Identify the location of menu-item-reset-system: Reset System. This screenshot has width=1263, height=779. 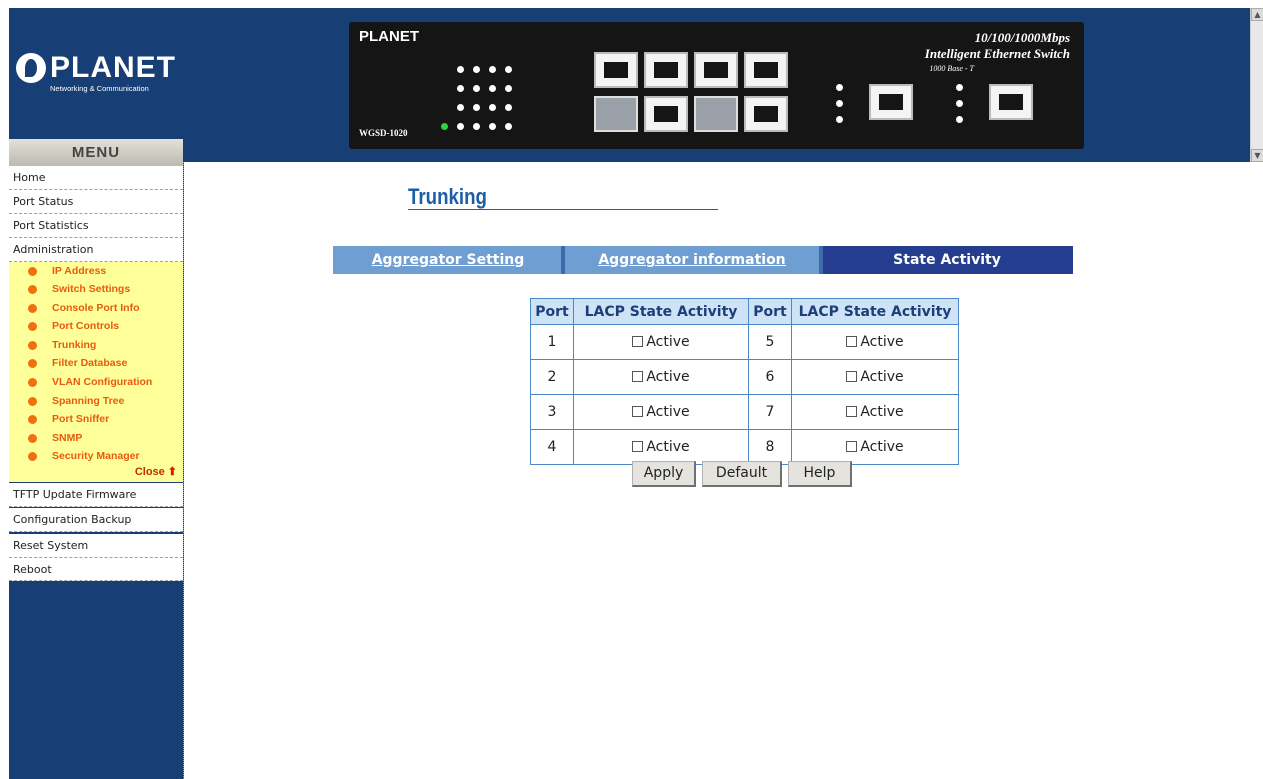
(96, 546).